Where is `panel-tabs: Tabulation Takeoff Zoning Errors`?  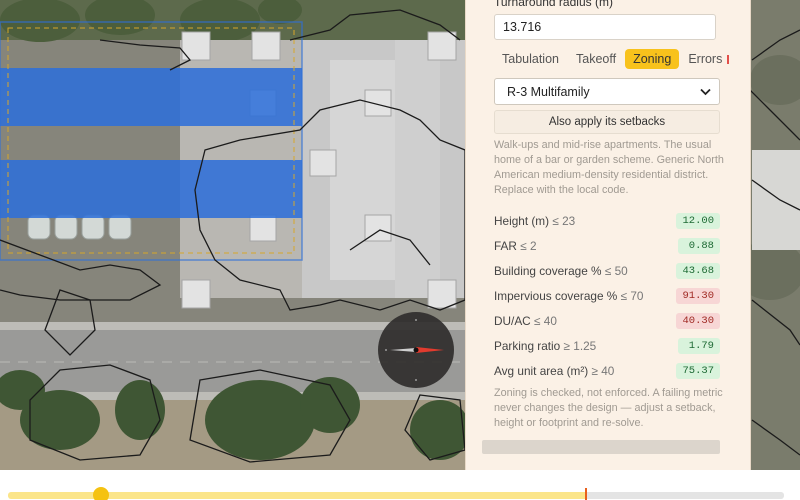 panel-tabs: Tabulation Takeoff Zoning Errors is located at coordinates (617, 59).